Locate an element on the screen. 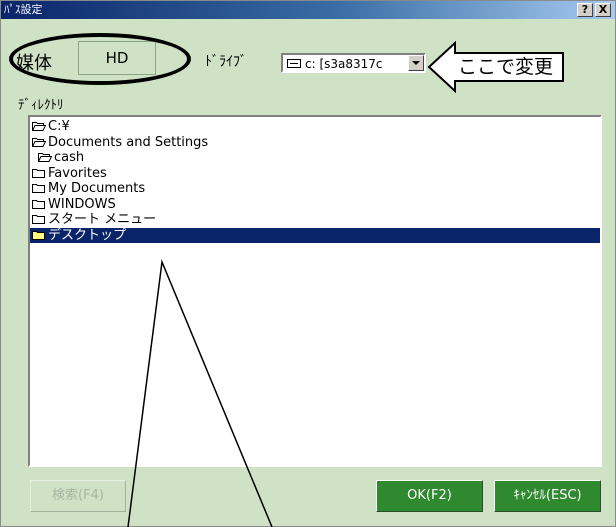  directory-item-label: スタート メニュー is located at coordinates (102, 219).